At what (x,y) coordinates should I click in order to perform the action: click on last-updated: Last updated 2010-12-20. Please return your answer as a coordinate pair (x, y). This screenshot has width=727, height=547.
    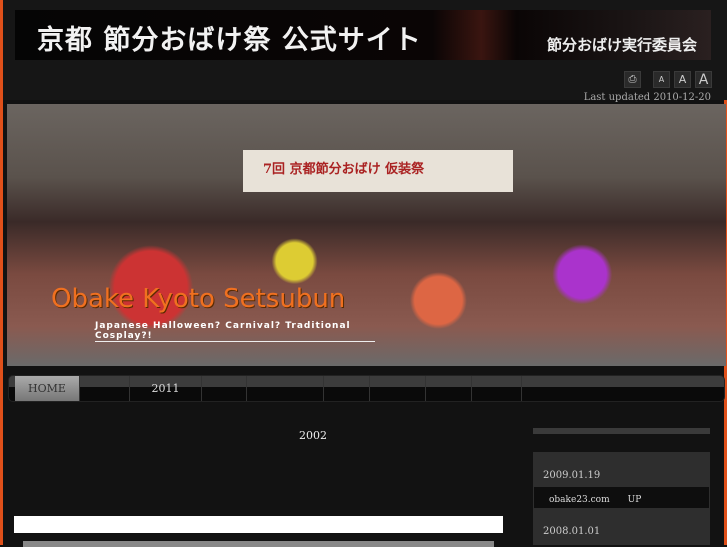
    Looking at the image, I should click on (647, 97).